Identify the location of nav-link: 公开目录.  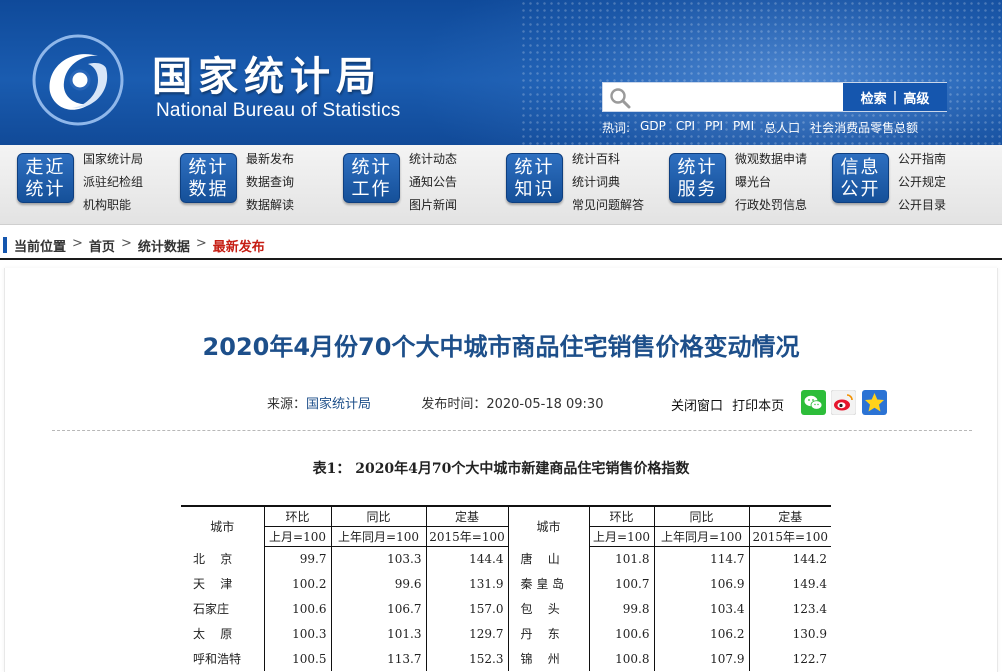
(922, 208).